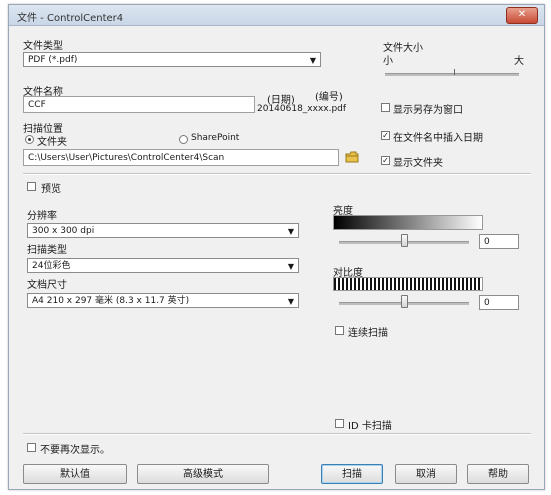 The image size is (551, 495). I want to click on file-name-value: CCF, so click(37, 105).